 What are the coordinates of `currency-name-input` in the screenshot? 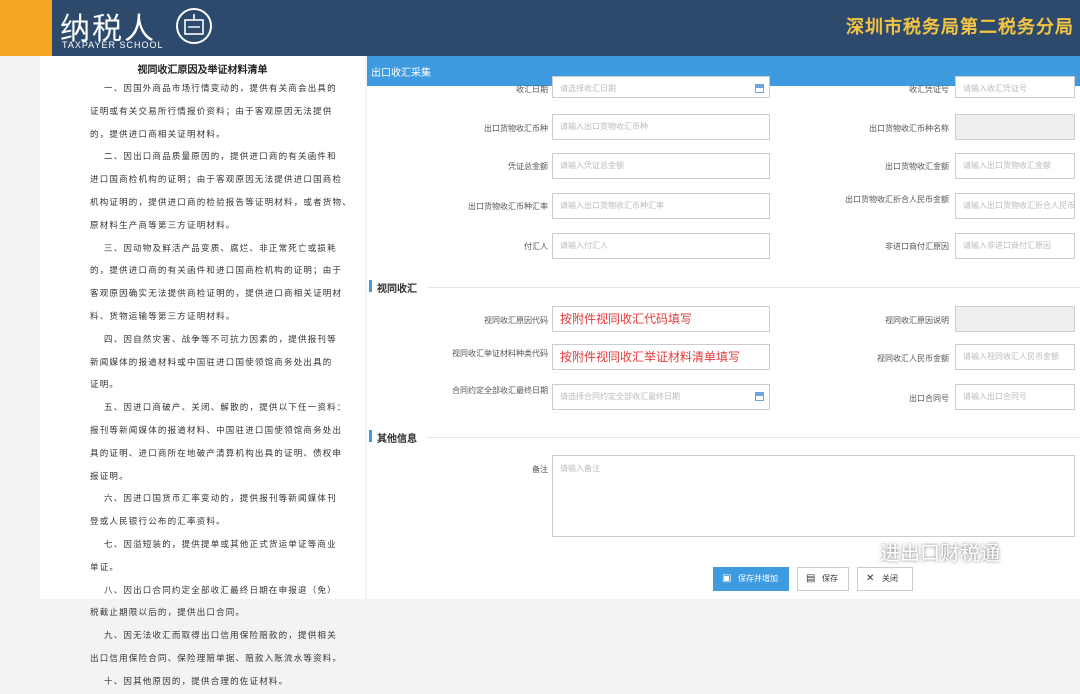 It's located at (1015, 127).